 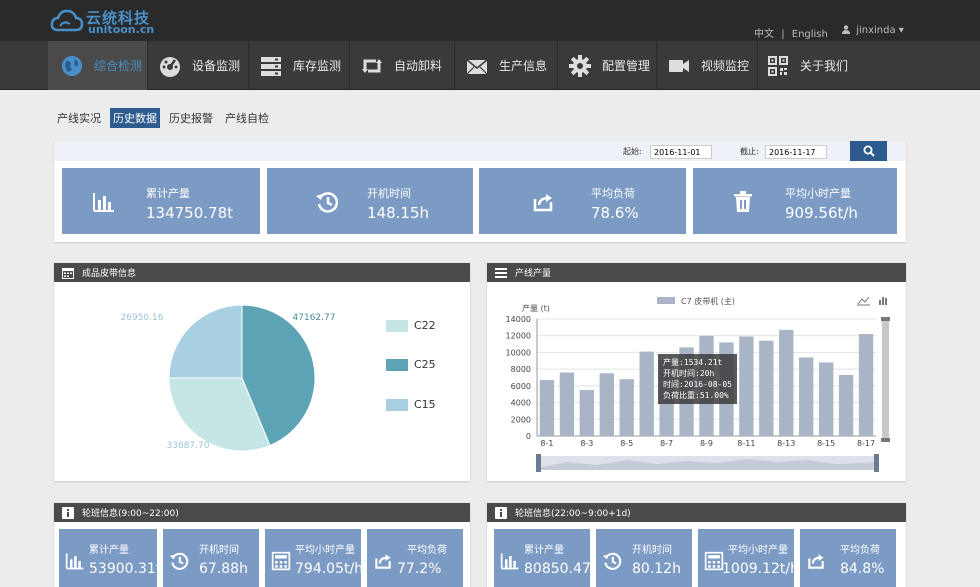 I want to click on envelope-icon, so click(x=477, y=66).